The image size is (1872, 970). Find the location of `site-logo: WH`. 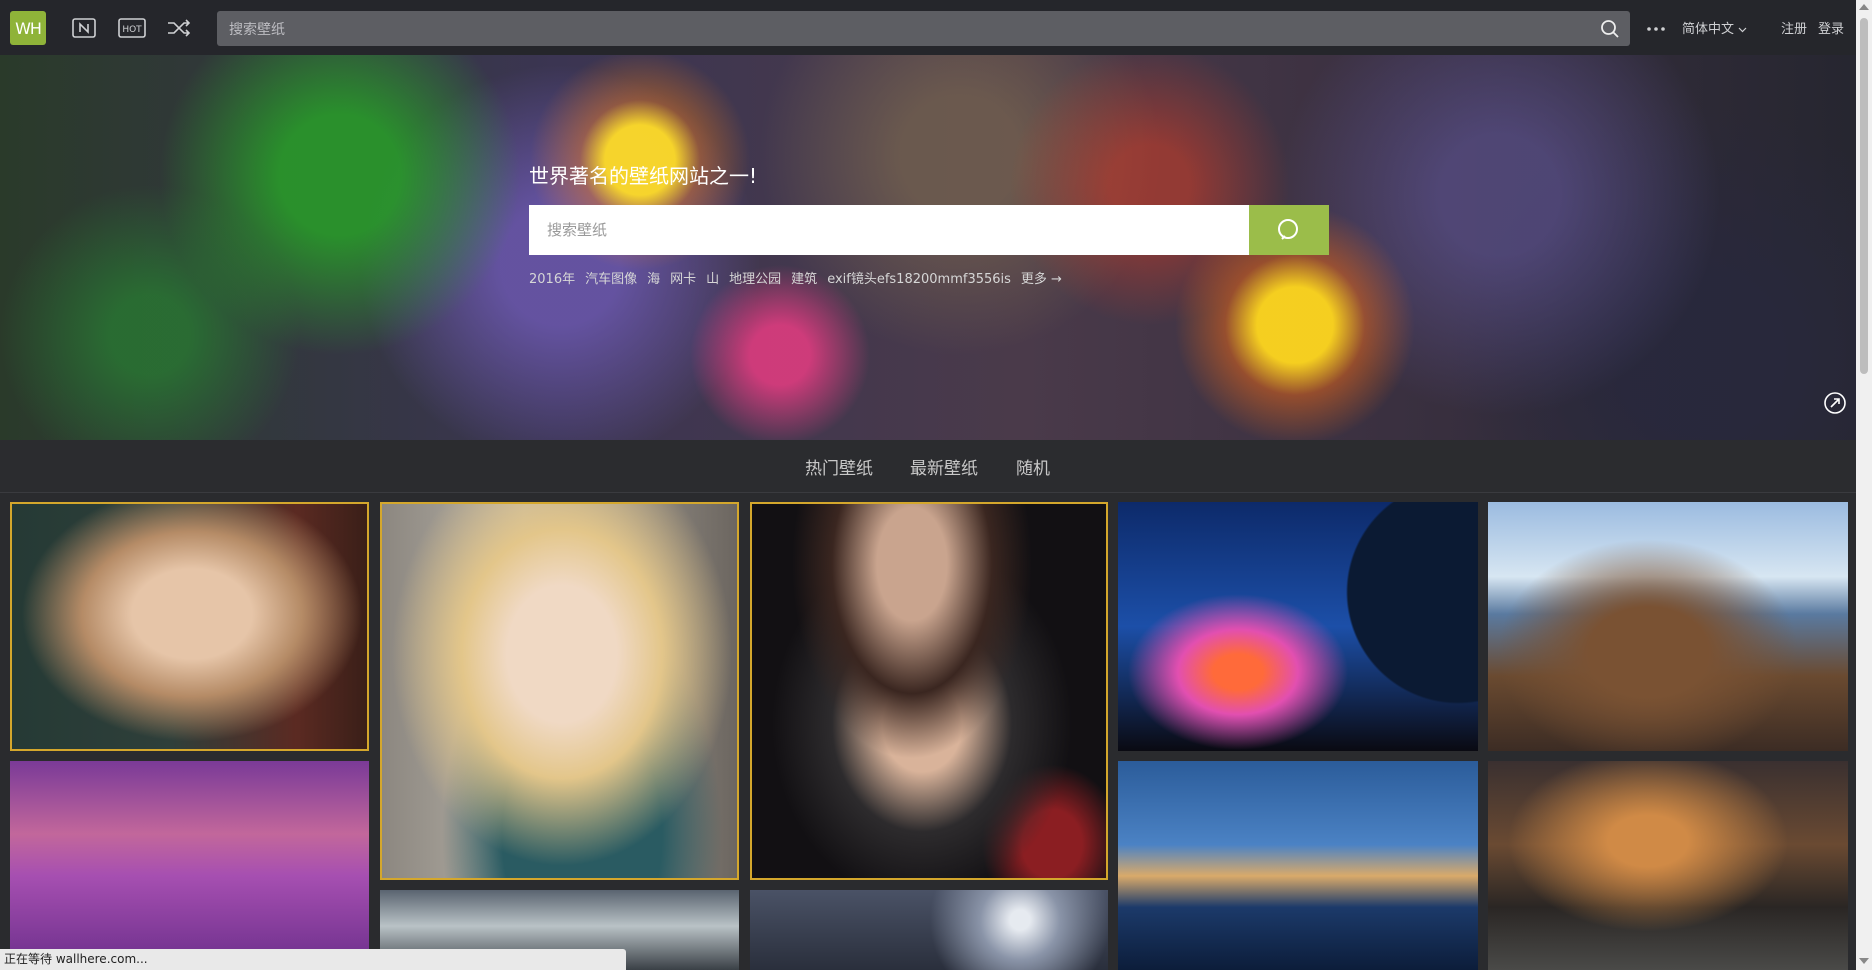

site-logo: WH is located at coordinates (28, 28).